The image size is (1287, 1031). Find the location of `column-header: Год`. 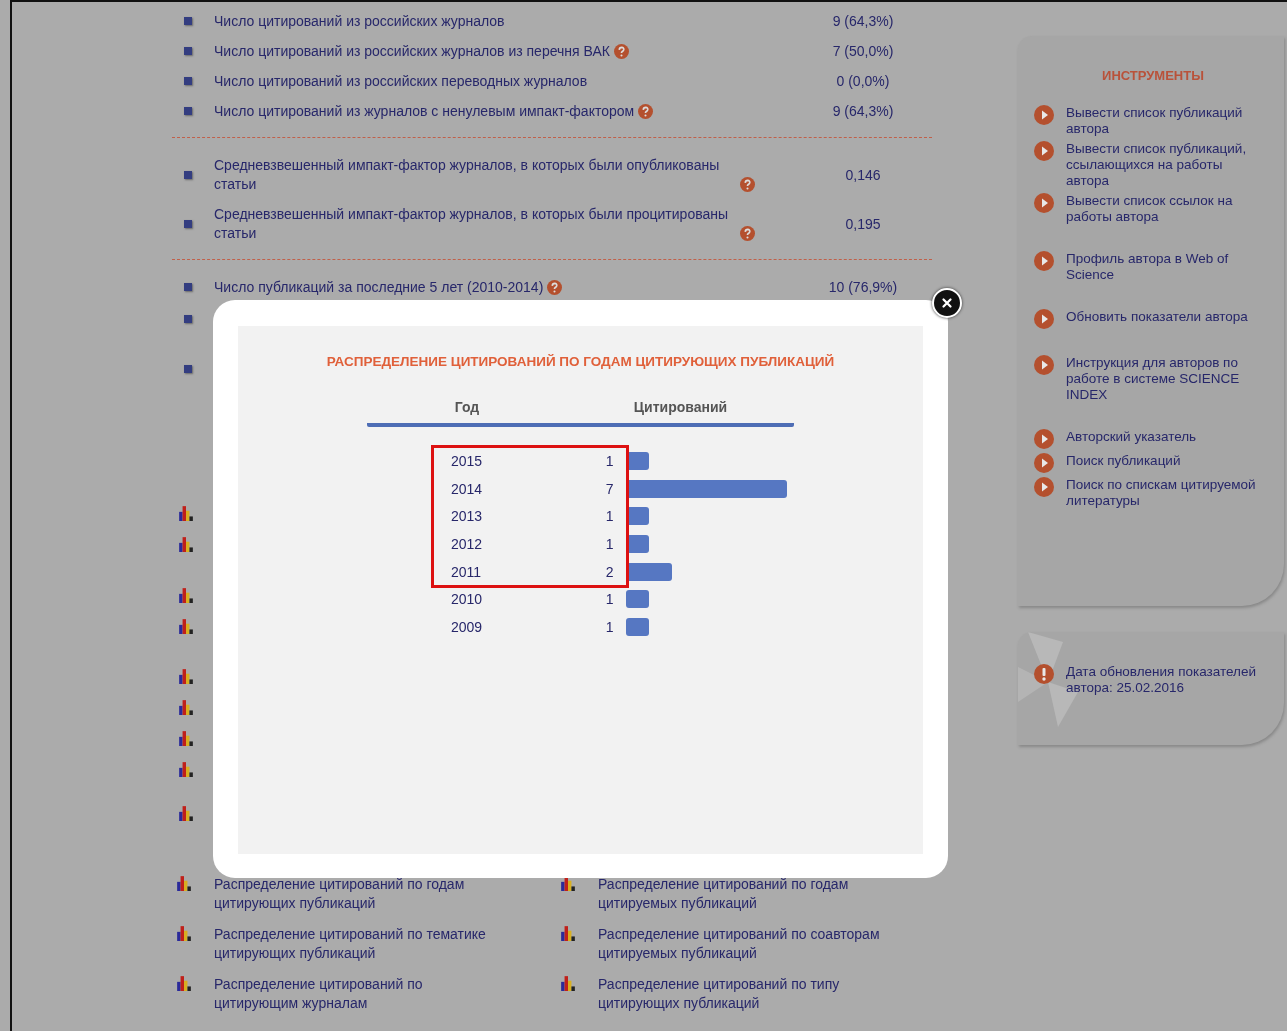

column-header: Год is located at coordinates (467, 407).